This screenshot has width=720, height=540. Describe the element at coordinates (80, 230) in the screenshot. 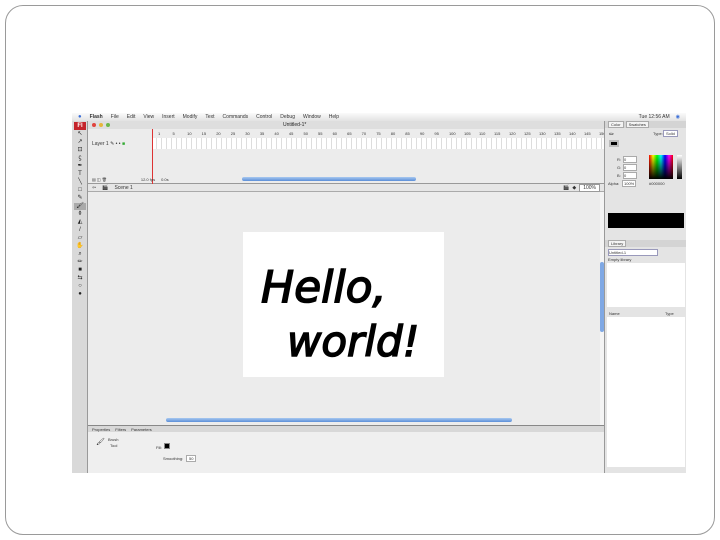

I see `eyedropper-icon: /` at that location.